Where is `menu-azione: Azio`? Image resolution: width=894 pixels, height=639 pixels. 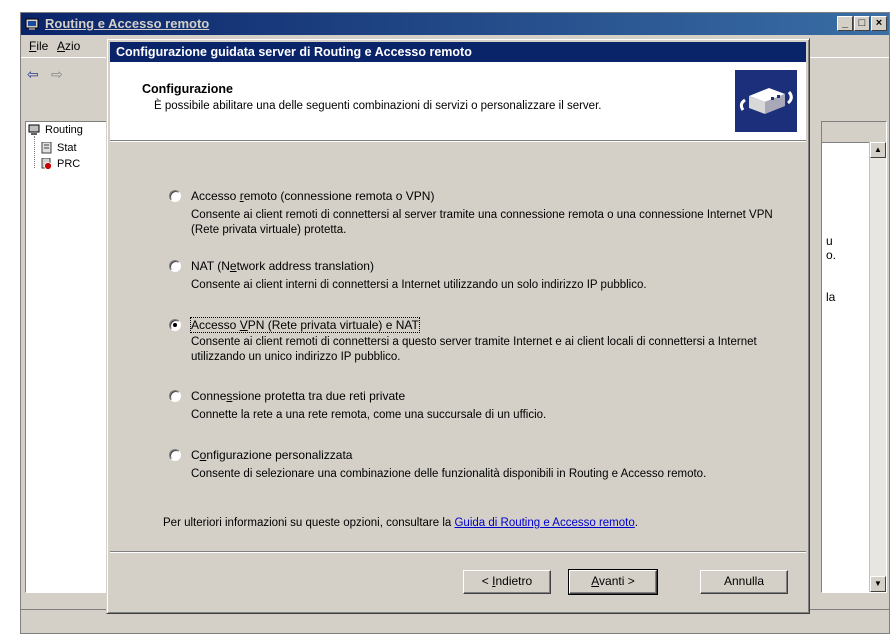 menu-azione: Azio is located at coordinates (68, 46).